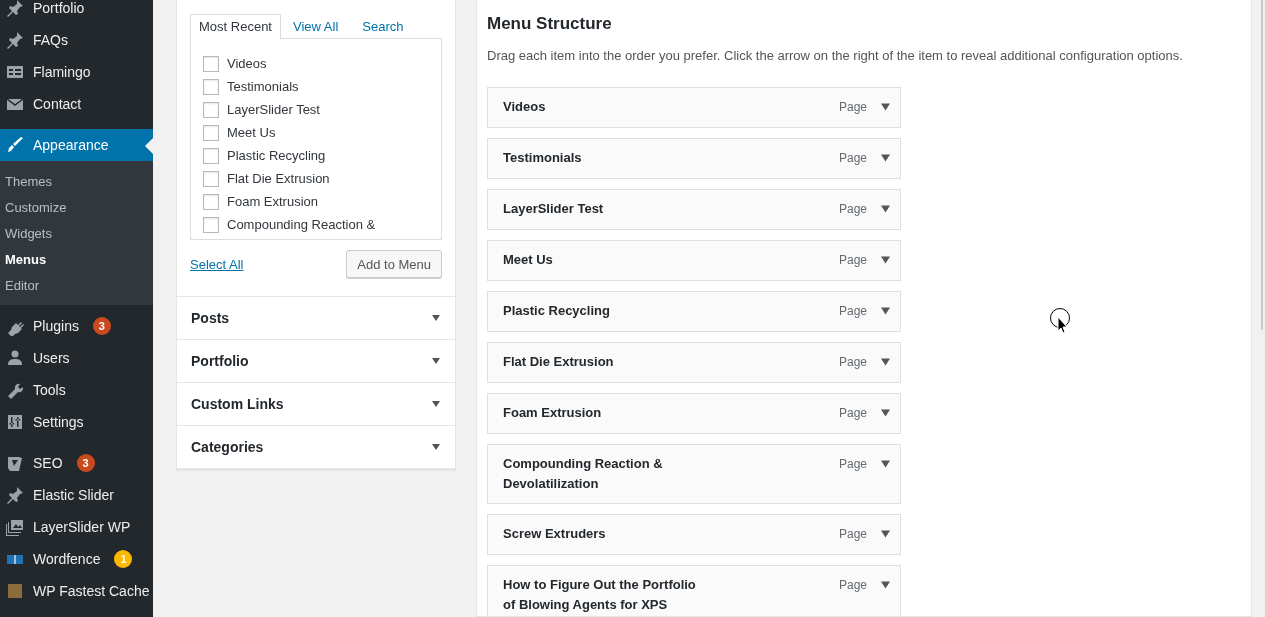  Describe the element at coordinates (76, 358) in the screenshot. I see `sidebar-item: Users` at that location.